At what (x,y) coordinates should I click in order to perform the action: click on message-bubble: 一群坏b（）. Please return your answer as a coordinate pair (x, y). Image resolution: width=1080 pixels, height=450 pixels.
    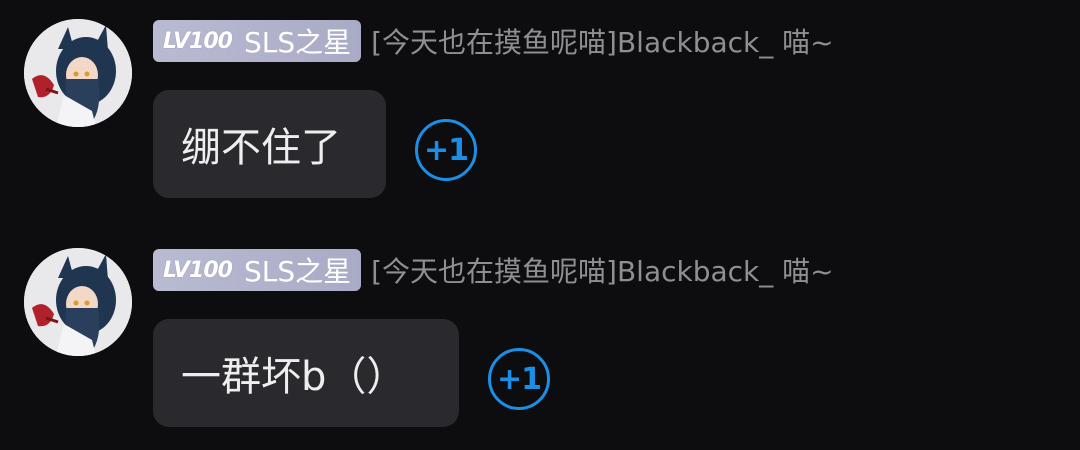
    Looking at the image, I should click on (306, 373).